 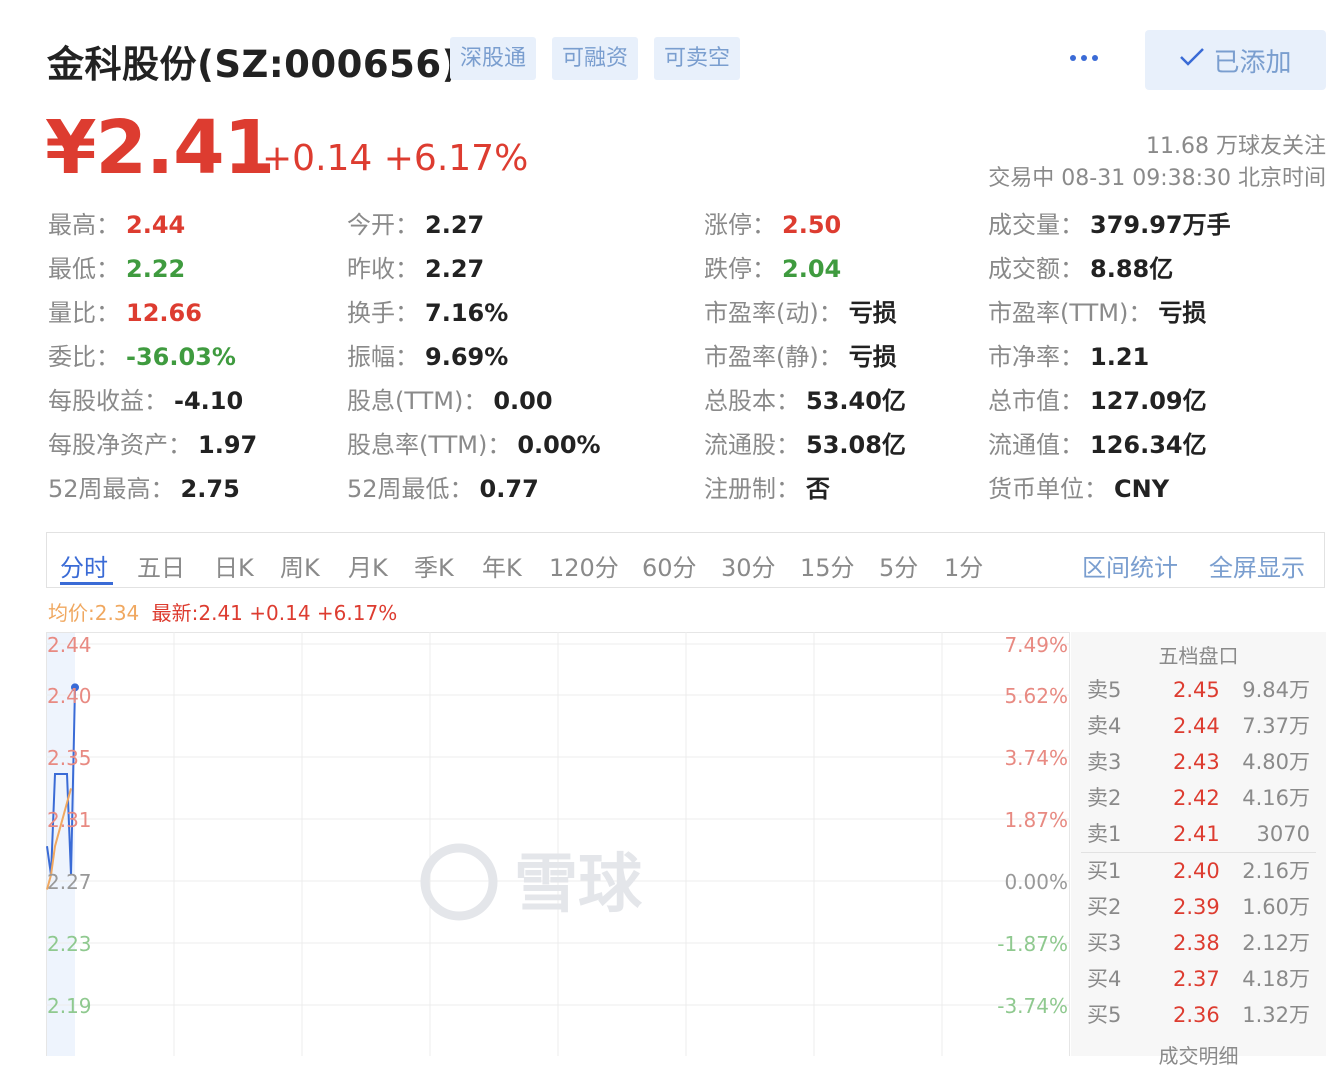 What do you see at coordinates (455, 269) in the screenshot?
I see `stat-value: 2.27` at bounding box center [455, 269].